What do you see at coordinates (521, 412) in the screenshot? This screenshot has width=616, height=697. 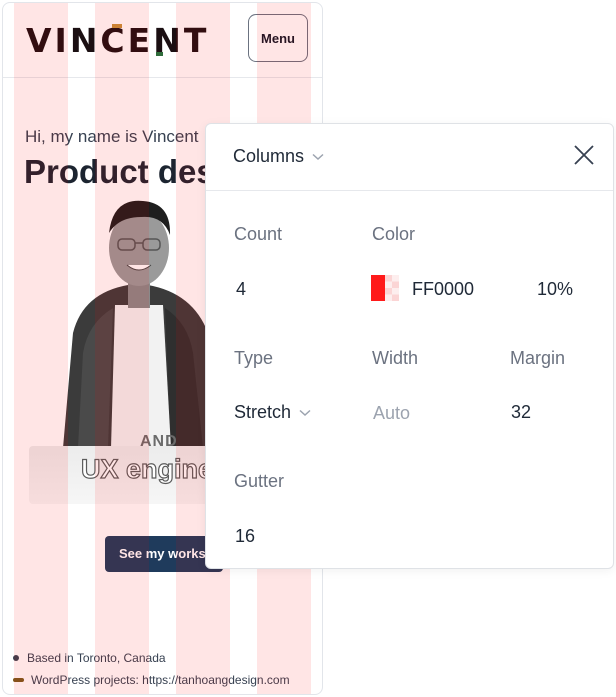 I see `margin-input: 32` at bounding box center [521, 412].